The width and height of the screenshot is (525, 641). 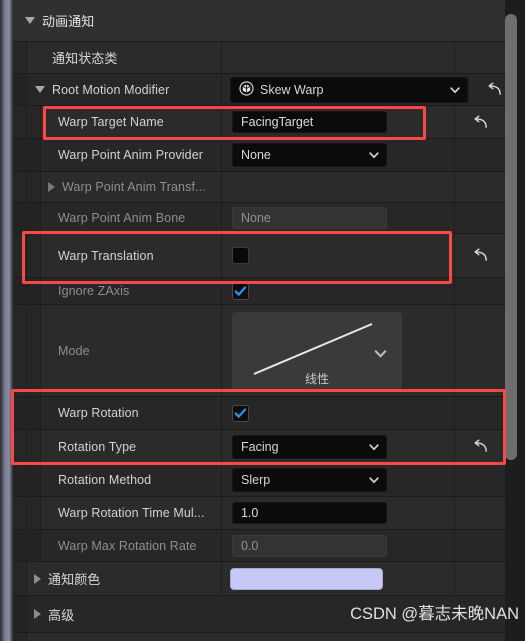 I want to click on row-warp-translation: Warp Translation, so click(x=259, y=256).